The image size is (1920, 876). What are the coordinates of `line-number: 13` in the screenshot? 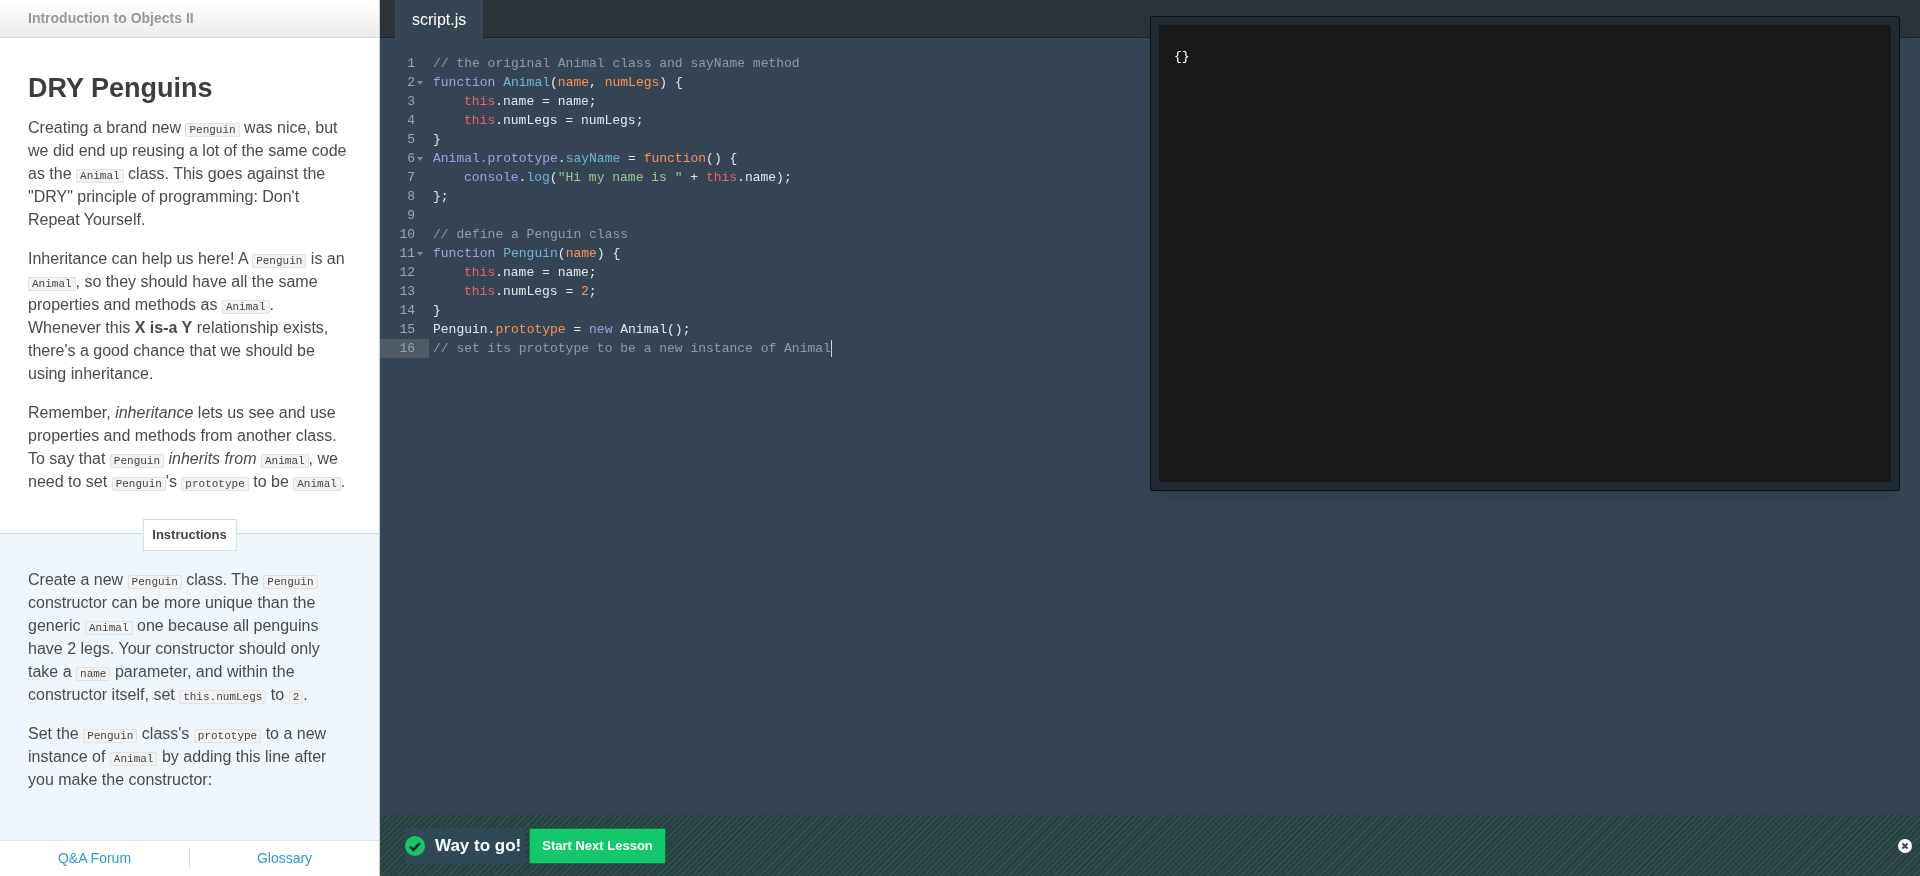 It's located at (407, 292).